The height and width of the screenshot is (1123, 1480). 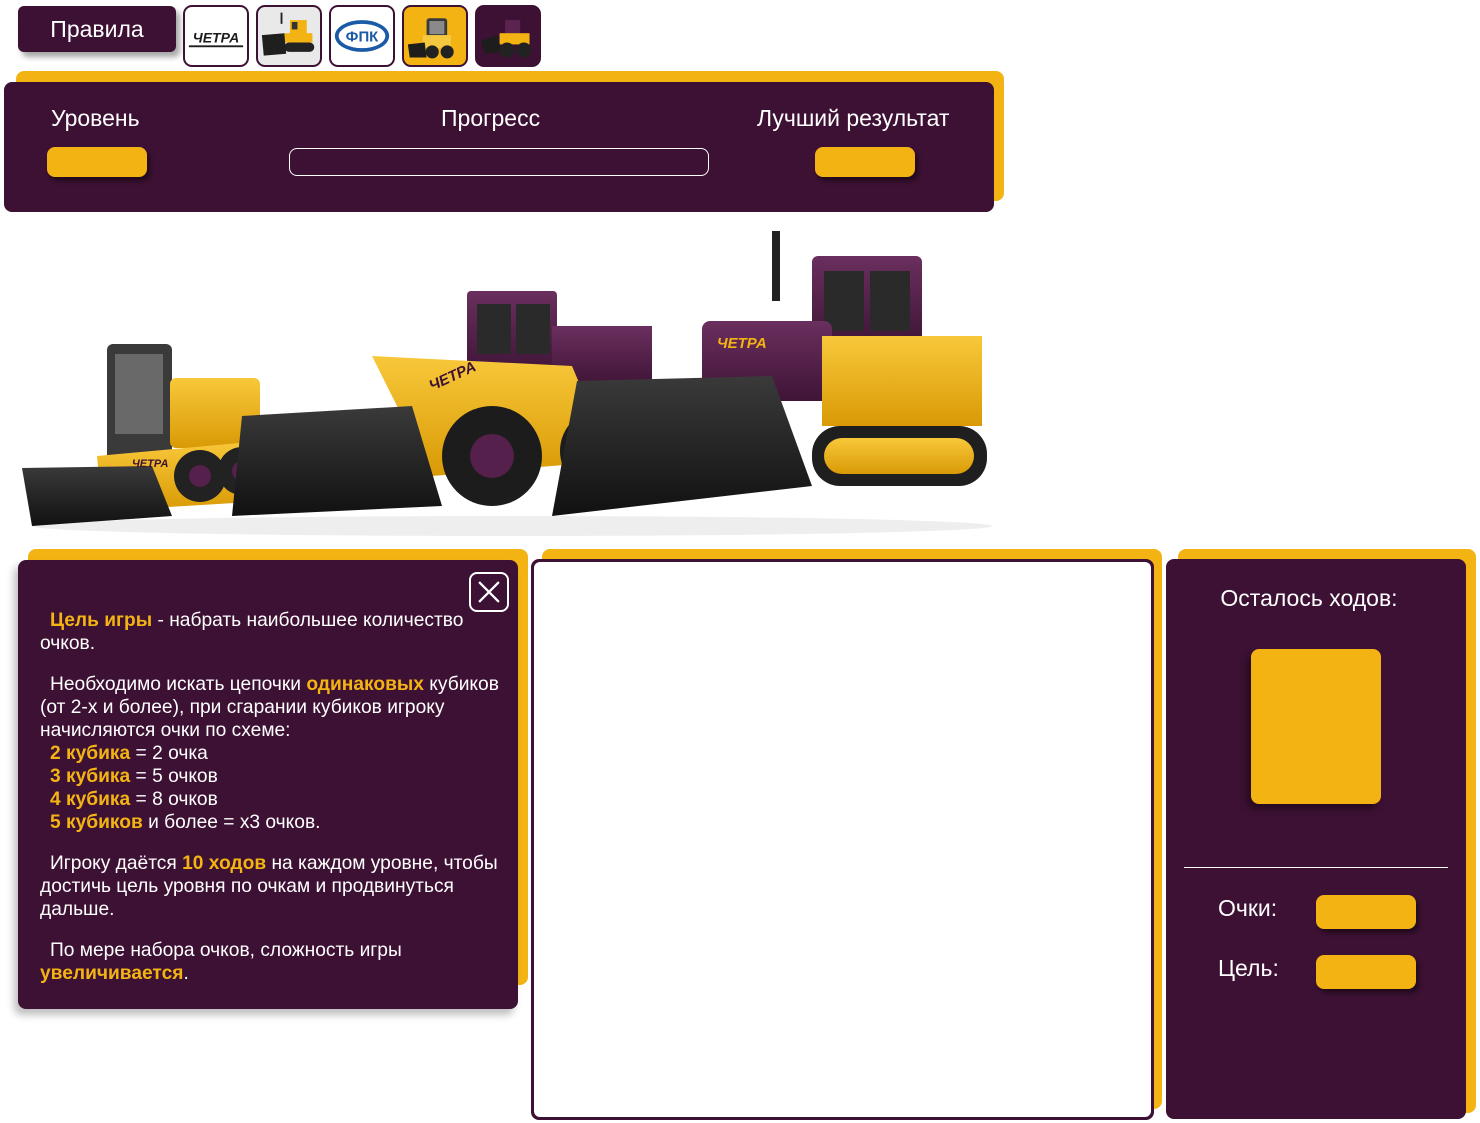 What do you see at coordinates (853, 118) in the screenshot?
I see `best-score-label: Лучший результат` at bounding box center [853, 118].